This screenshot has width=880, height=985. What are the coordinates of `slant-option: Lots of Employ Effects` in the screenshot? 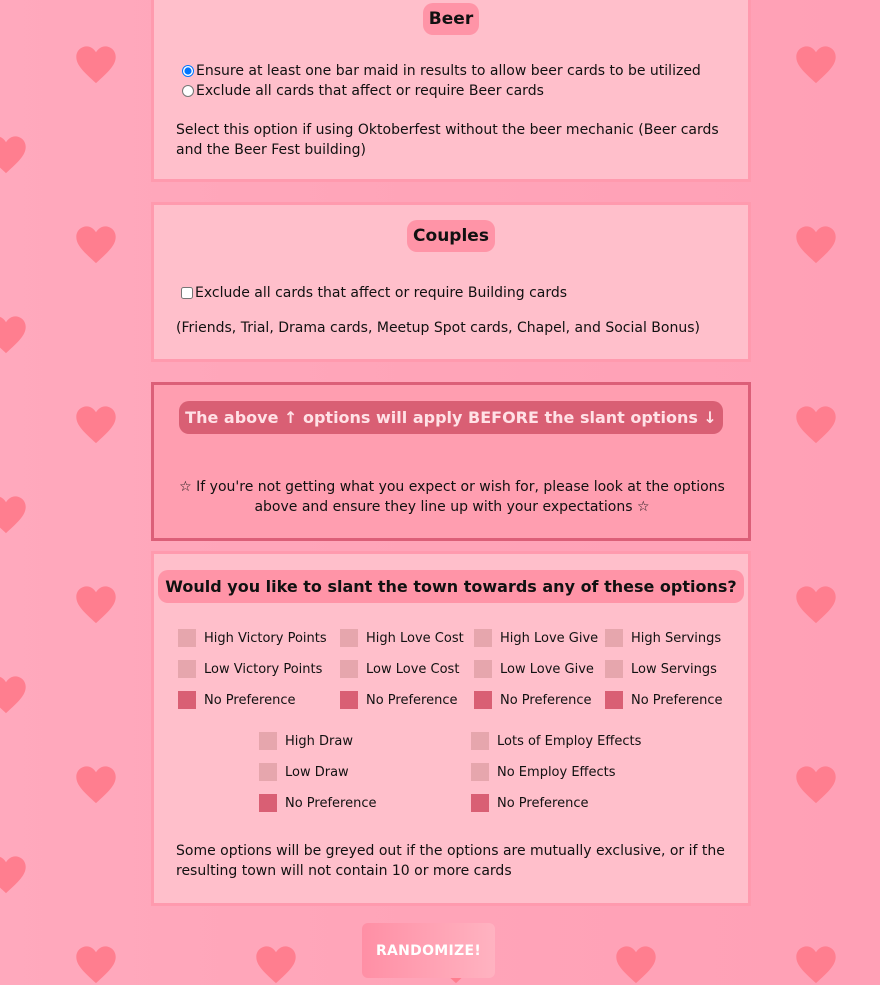 It's located at (556, 741).